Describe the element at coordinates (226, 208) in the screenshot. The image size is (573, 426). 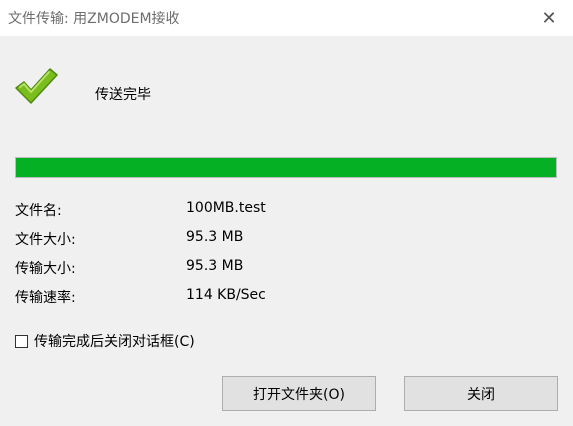
I see `filename-value: 100MB.test` at that location.